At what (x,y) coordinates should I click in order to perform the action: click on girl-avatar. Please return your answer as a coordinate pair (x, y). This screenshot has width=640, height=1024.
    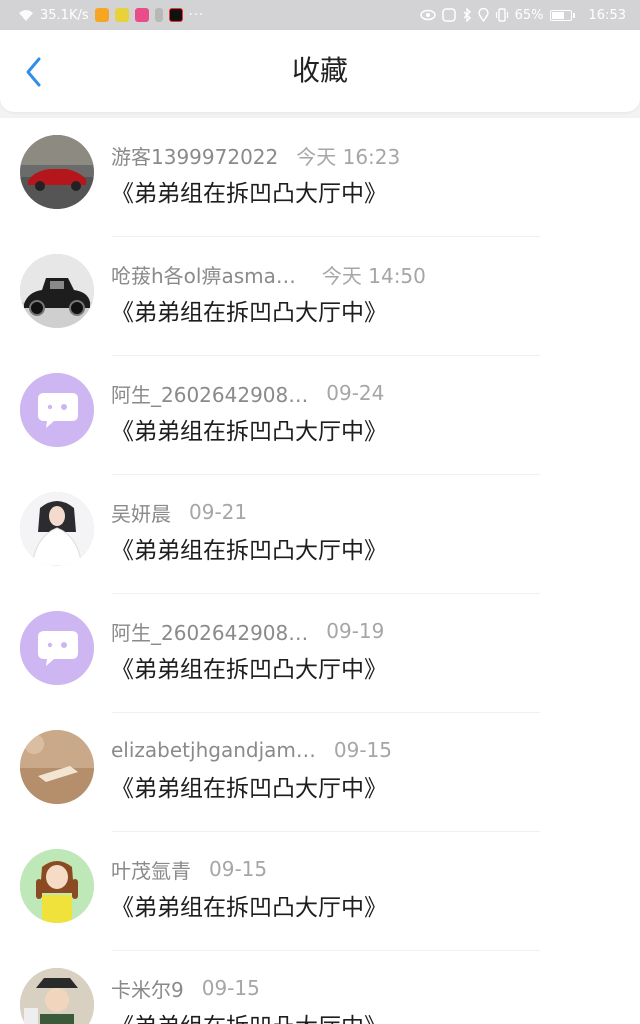
    Looking at the image, I should click on (57, 529).